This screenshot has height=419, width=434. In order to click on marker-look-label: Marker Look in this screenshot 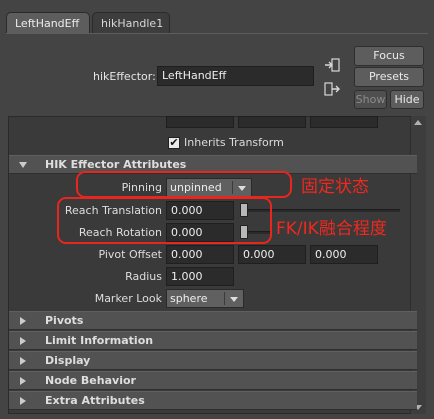, I will do `click(128, 298)`.